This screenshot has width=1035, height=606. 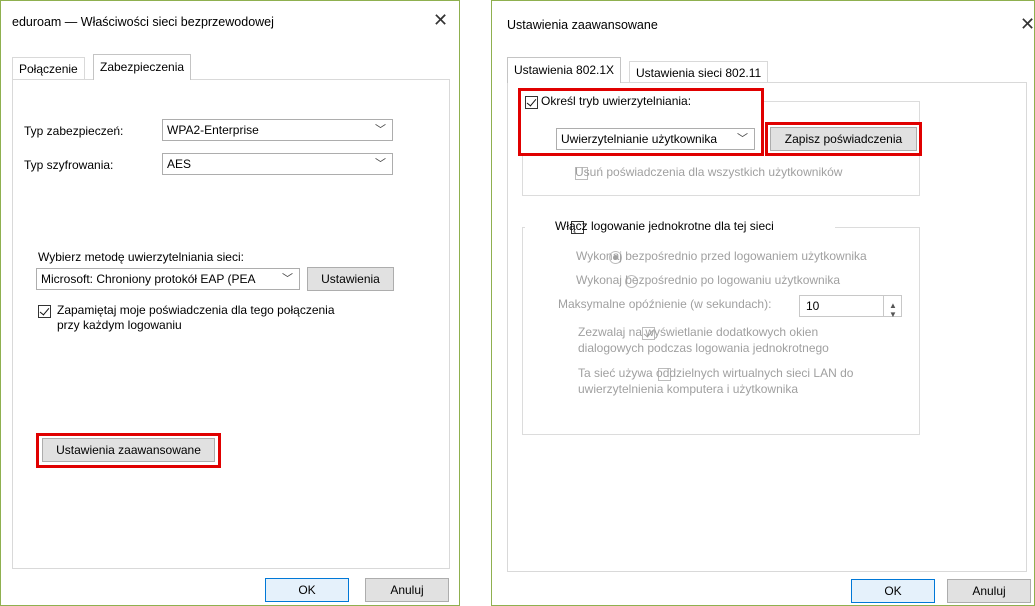 I want to click on advanced-settings-button: Ustawienia zaawansowane, so click(x=128, y=450).